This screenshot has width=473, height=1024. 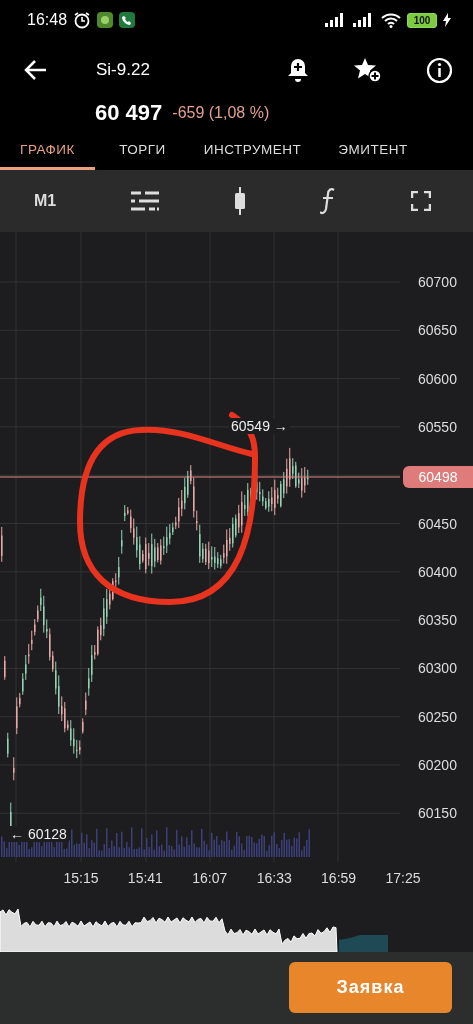 What do you see at coordinates (373, 147) in the screenshot?
I see `tab: ЭМИТЕНТ` at bounding box center [373, 147].